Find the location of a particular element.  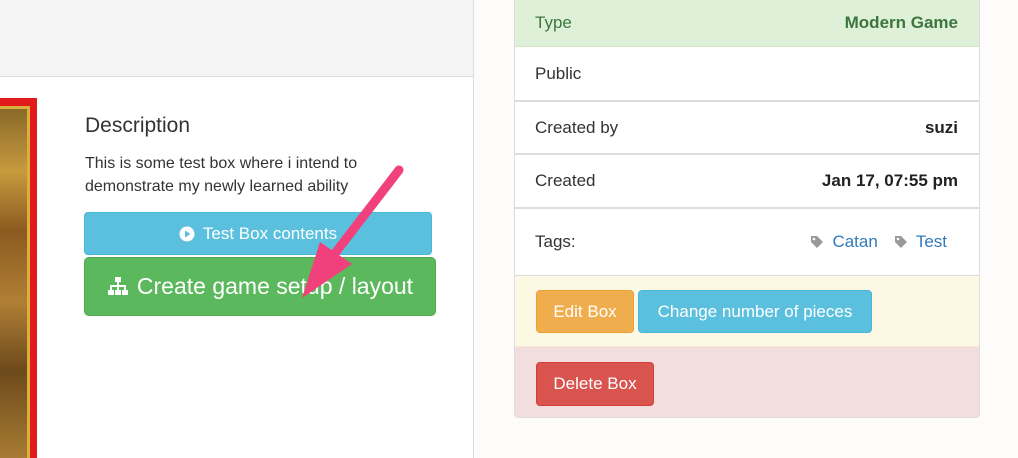

danger-actions-row: Delete Box is located at coordinates (747, 382).